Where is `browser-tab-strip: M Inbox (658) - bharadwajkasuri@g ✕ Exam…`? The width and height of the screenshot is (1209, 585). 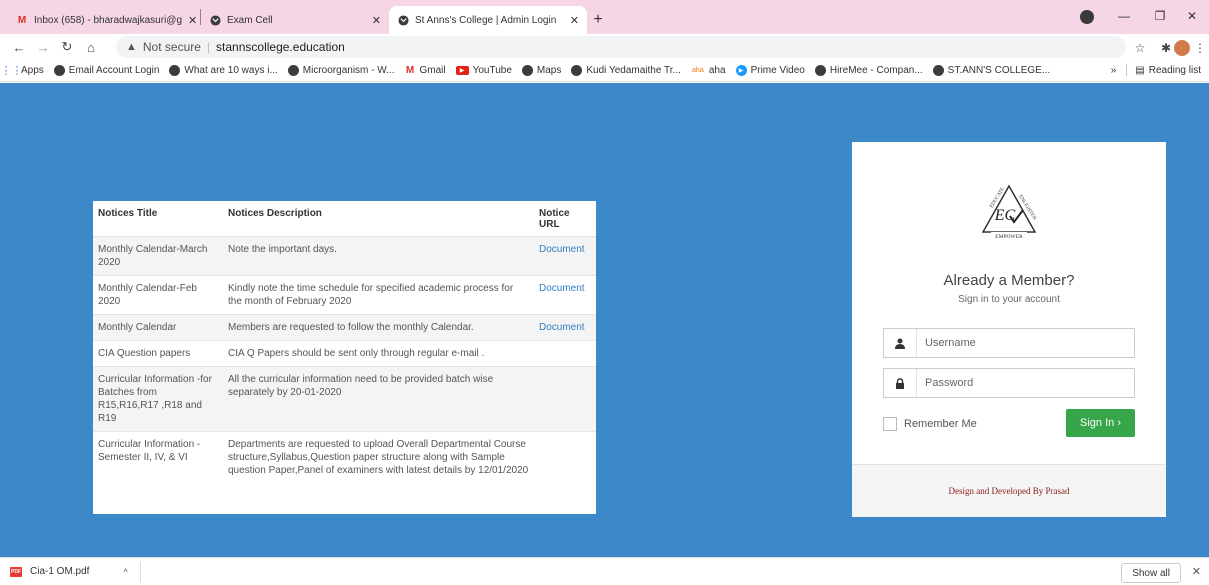
browser-tab-strip: M Inbox (658) - bharadwajkasuri@g ✕ Exam… is located at coordinates (604, 17).